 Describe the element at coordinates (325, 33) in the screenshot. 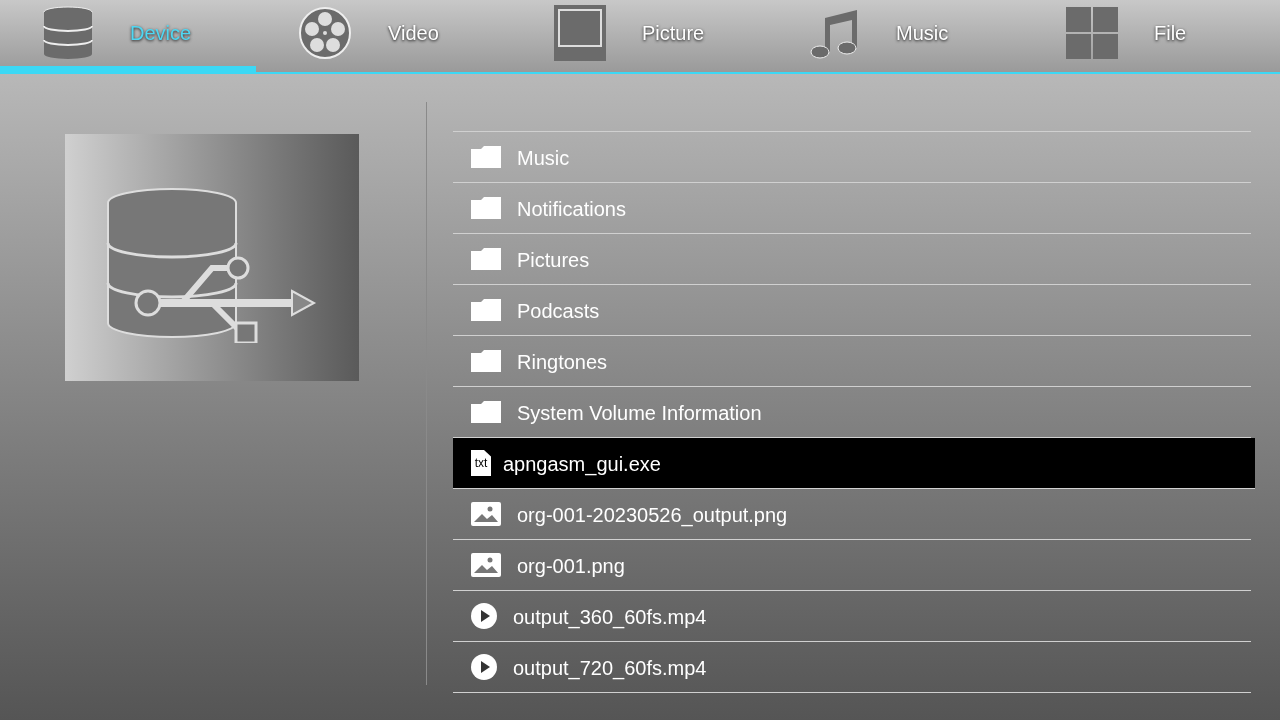

I see `film-reel-icon` at that location.